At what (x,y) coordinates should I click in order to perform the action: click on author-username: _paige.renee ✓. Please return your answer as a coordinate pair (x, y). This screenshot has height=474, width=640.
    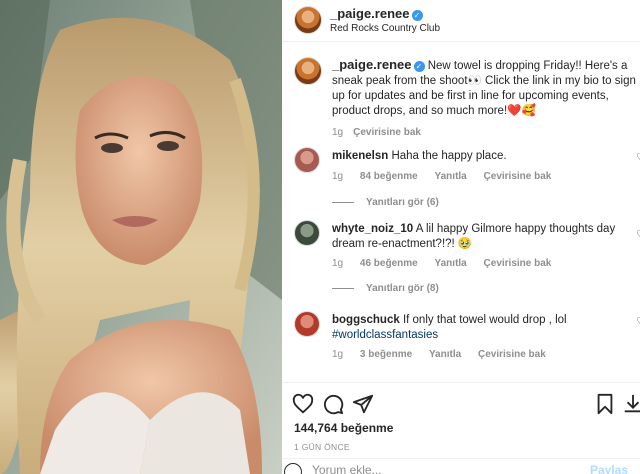
    Looking at the image, I should click on (376, 13).